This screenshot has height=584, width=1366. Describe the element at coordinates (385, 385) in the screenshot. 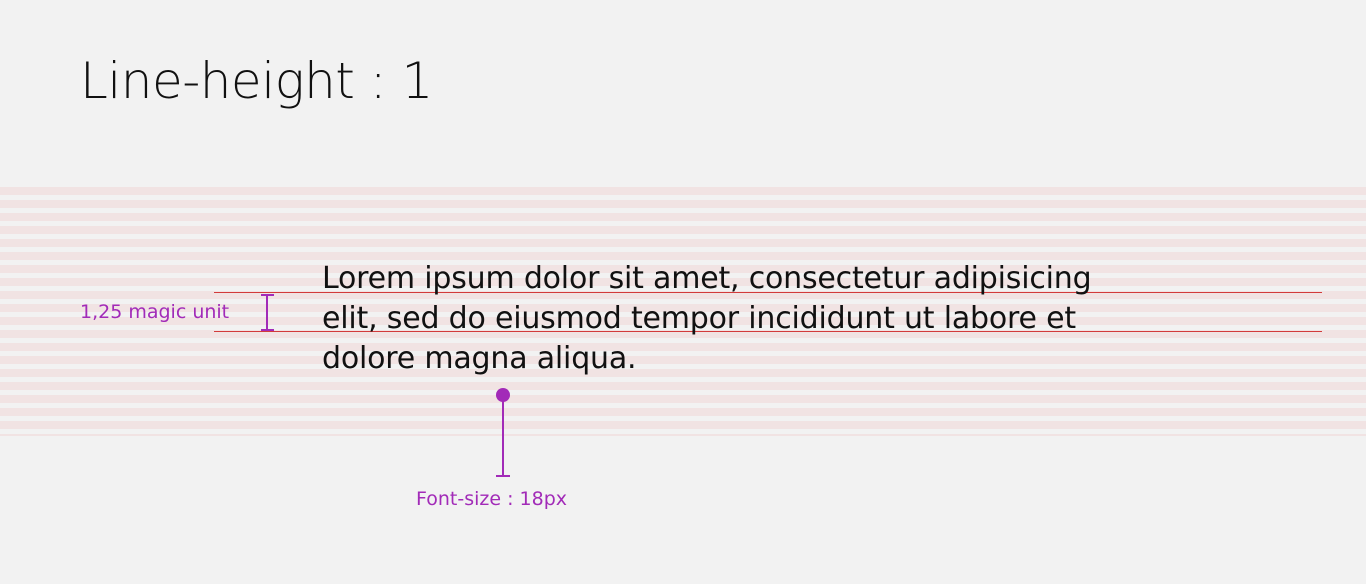

I see `annotation-marks` at that location.